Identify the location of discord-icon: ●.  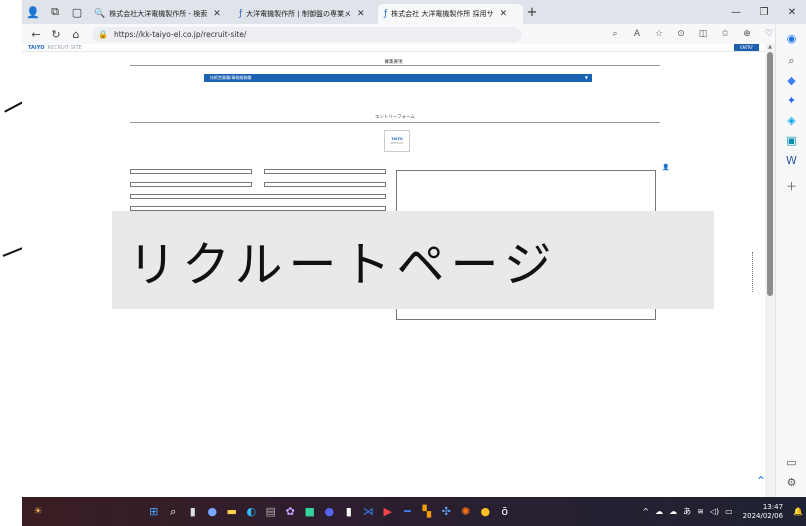
(330, 512).